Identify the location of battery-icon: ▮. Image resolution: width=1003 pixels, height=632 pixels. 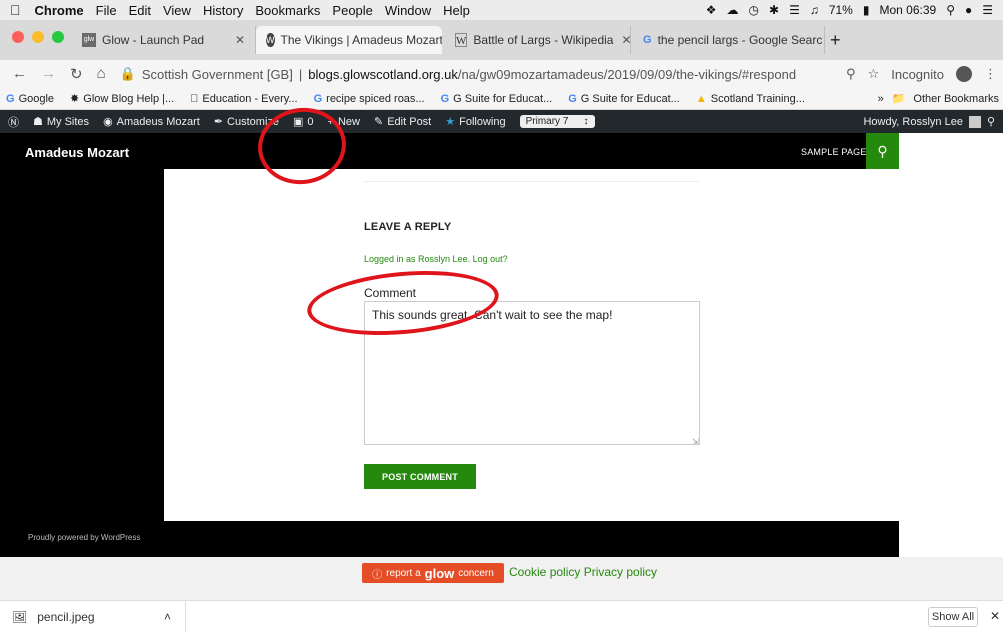
(866, 10).